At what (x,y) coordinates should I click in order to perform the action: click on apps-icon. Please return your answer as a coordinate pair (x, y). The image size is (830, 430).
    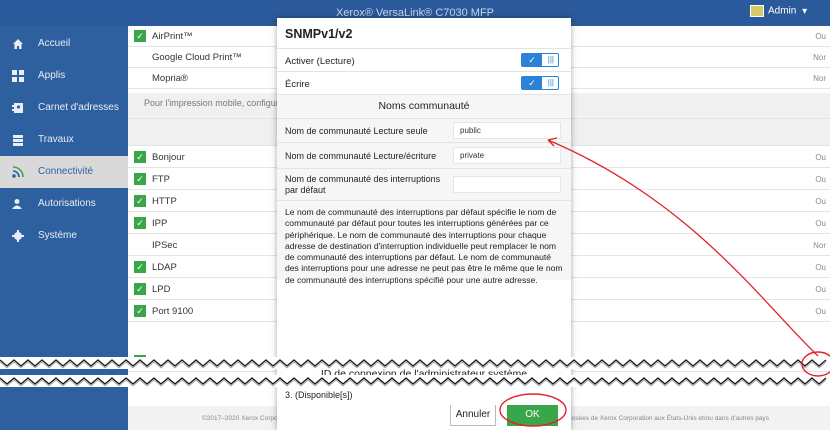
    Looking at the image, I should click on (18, 76).